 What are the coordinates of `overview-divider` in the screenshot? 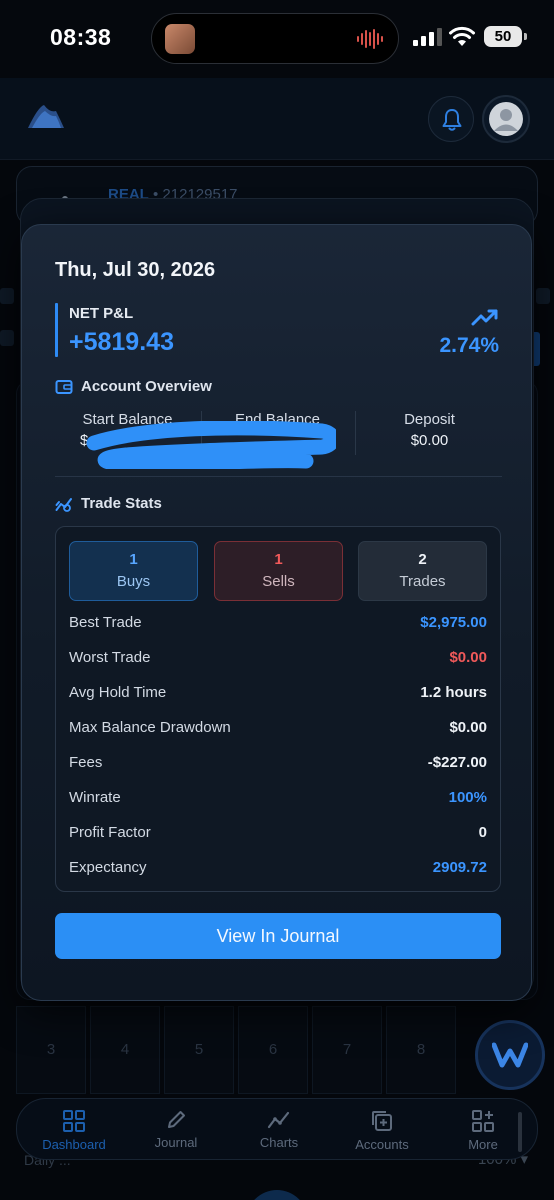 It's located at (355, 433).